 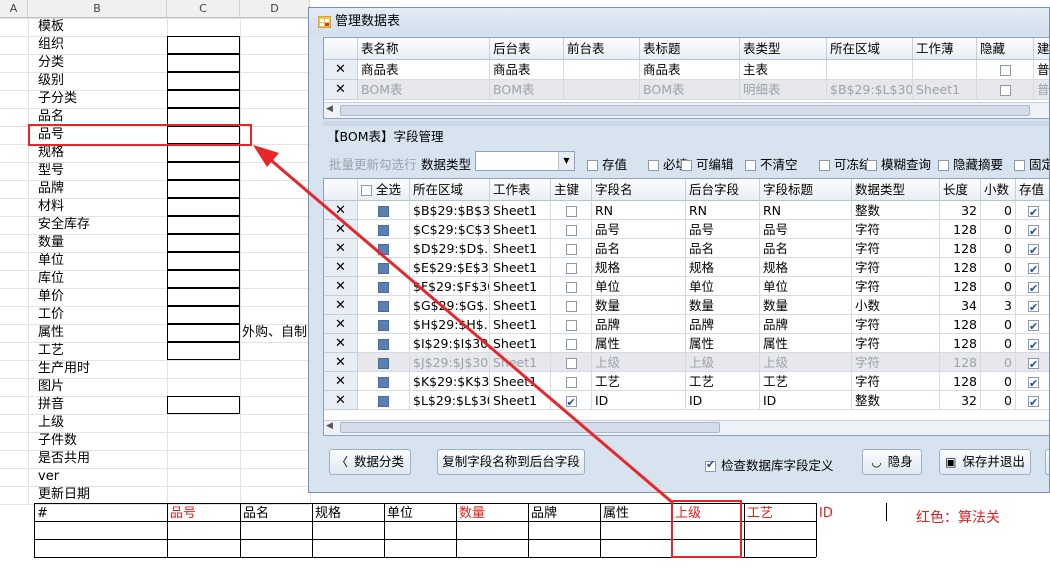 What do you see at coordinates (527, 49) in the screenshot?
I see `tables-column-header: 后台表` at bounding box center [527, 49].